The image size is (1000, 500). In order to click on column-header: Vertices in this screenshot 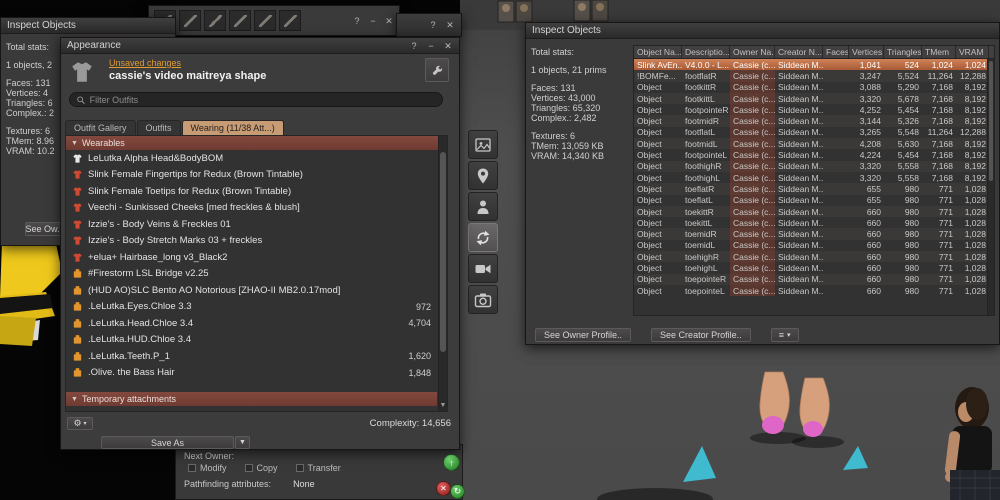, I will do `click(866, 52)`.